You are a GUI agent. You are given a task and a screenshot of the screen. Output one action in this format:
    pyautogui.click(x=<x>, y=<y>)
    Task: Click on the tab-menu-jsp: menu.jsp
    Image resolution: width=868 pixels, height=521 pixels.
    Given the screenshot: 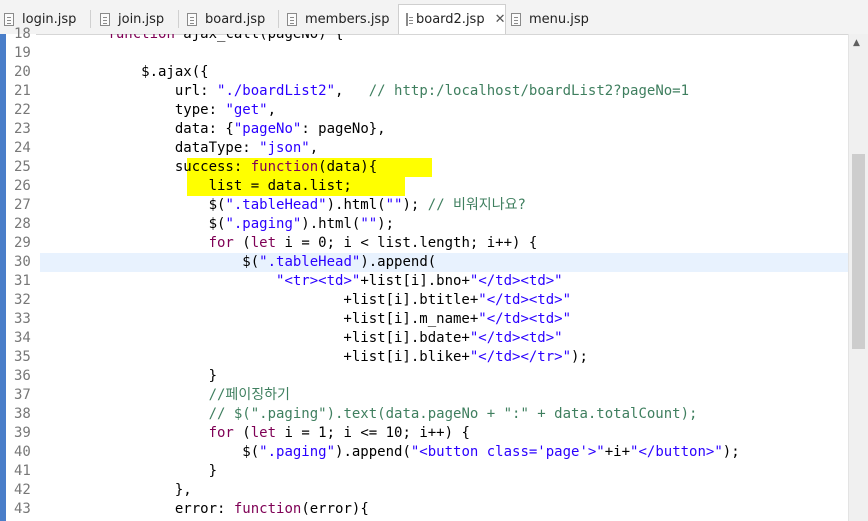 What is the action you would take?
    pyautogui.click(x=550, y=19)
    